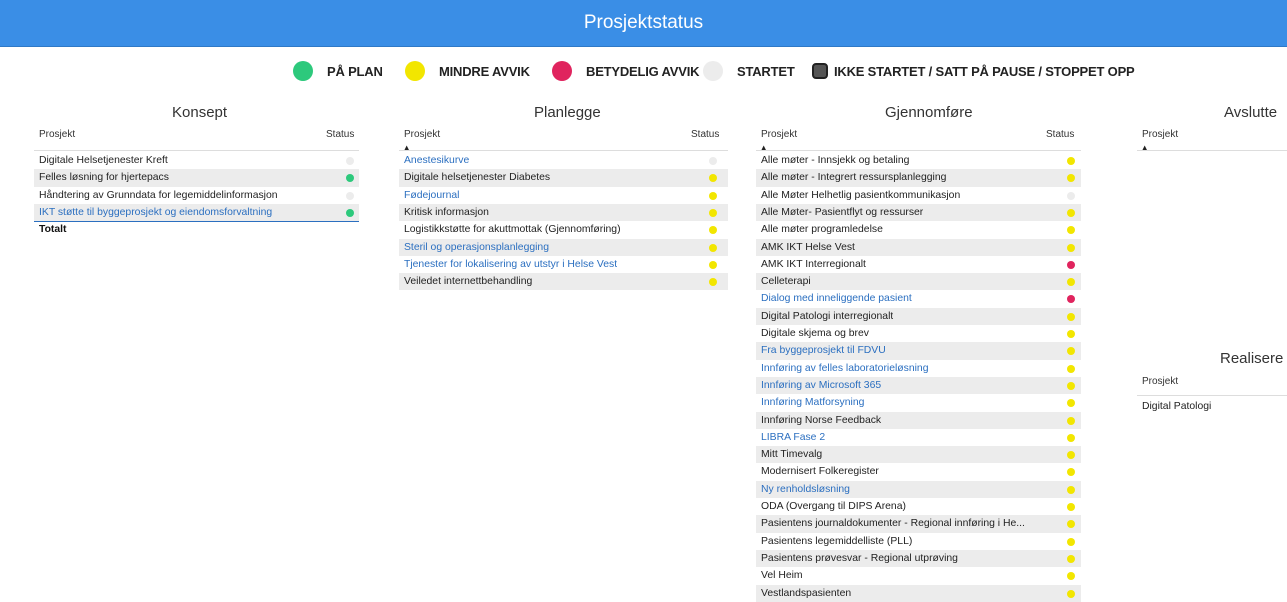 This screenshot has height=602, width=1287. I want to click on table-row: Dialog med inneliggende pasient, so click(918, 298).